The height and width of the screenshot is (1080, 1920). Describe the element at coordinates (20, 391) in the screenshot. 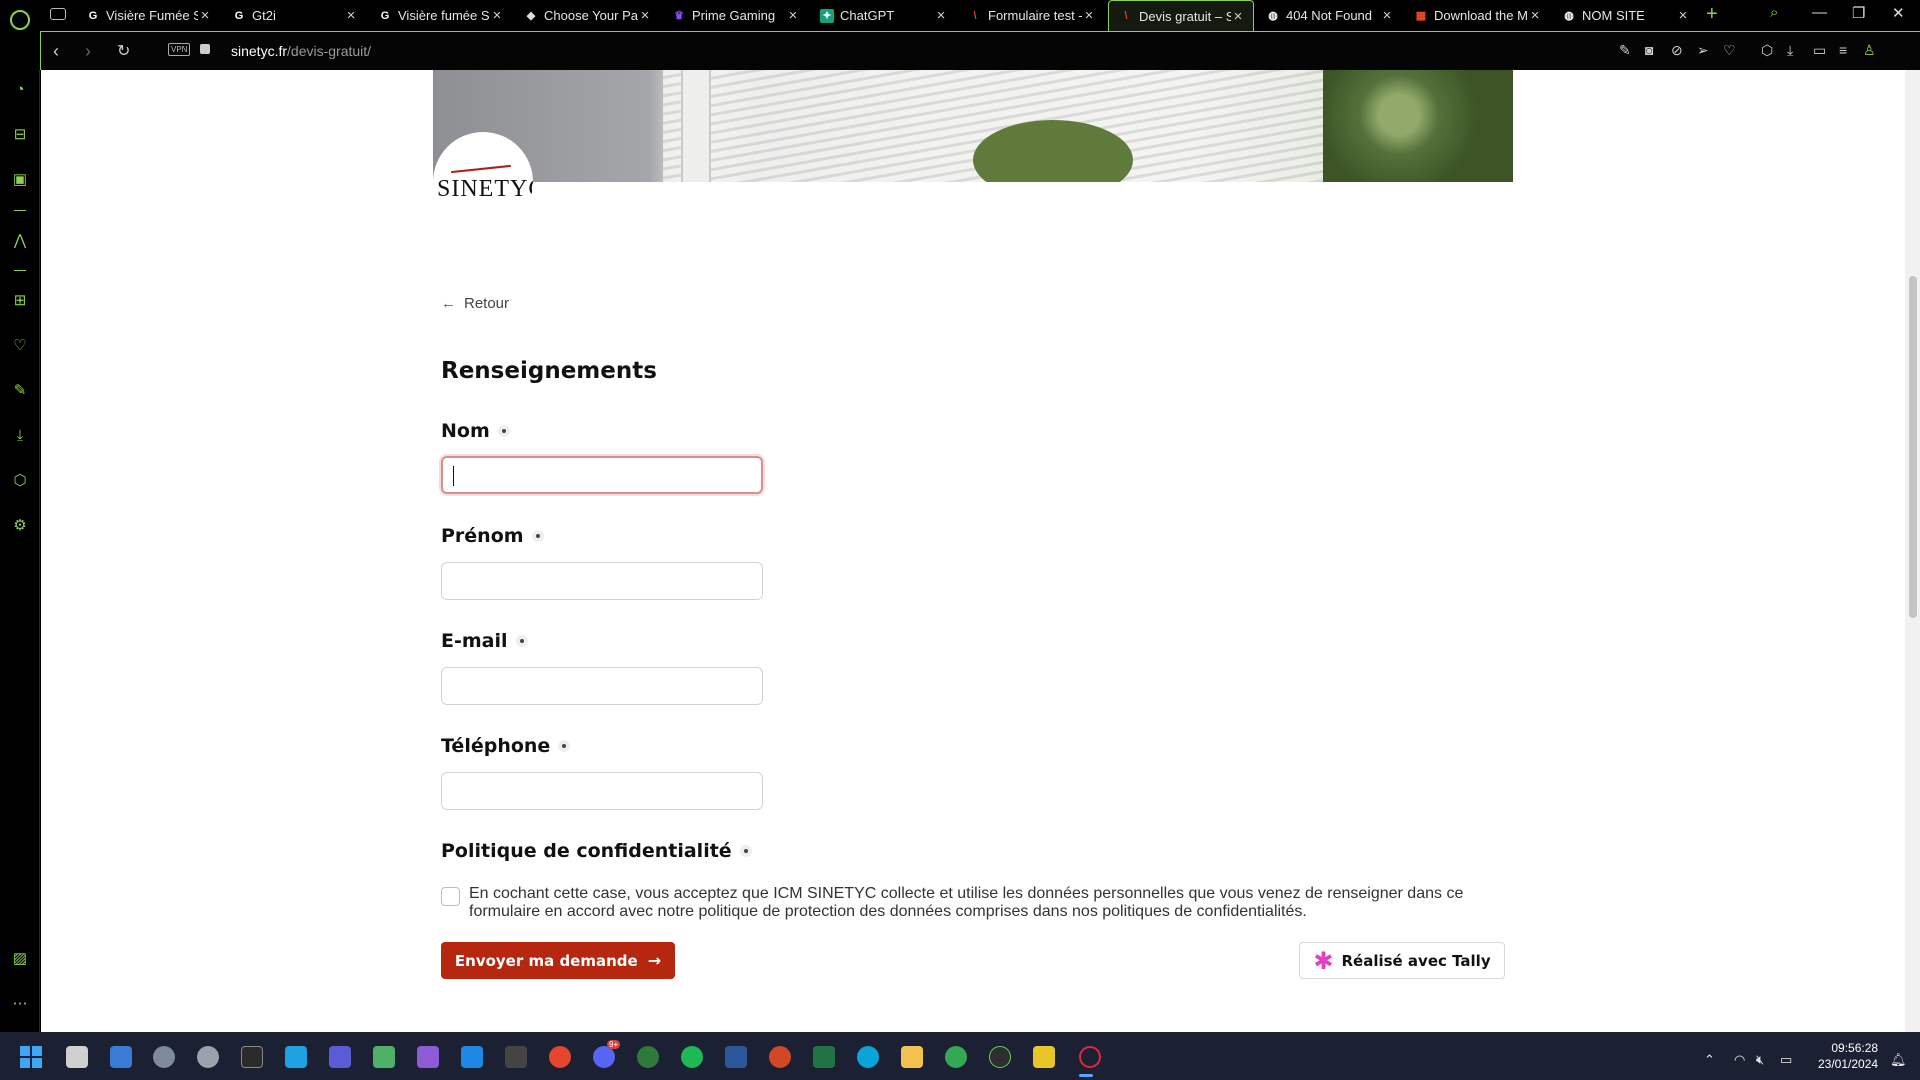

I see `notes-icon: ✎` at that location.